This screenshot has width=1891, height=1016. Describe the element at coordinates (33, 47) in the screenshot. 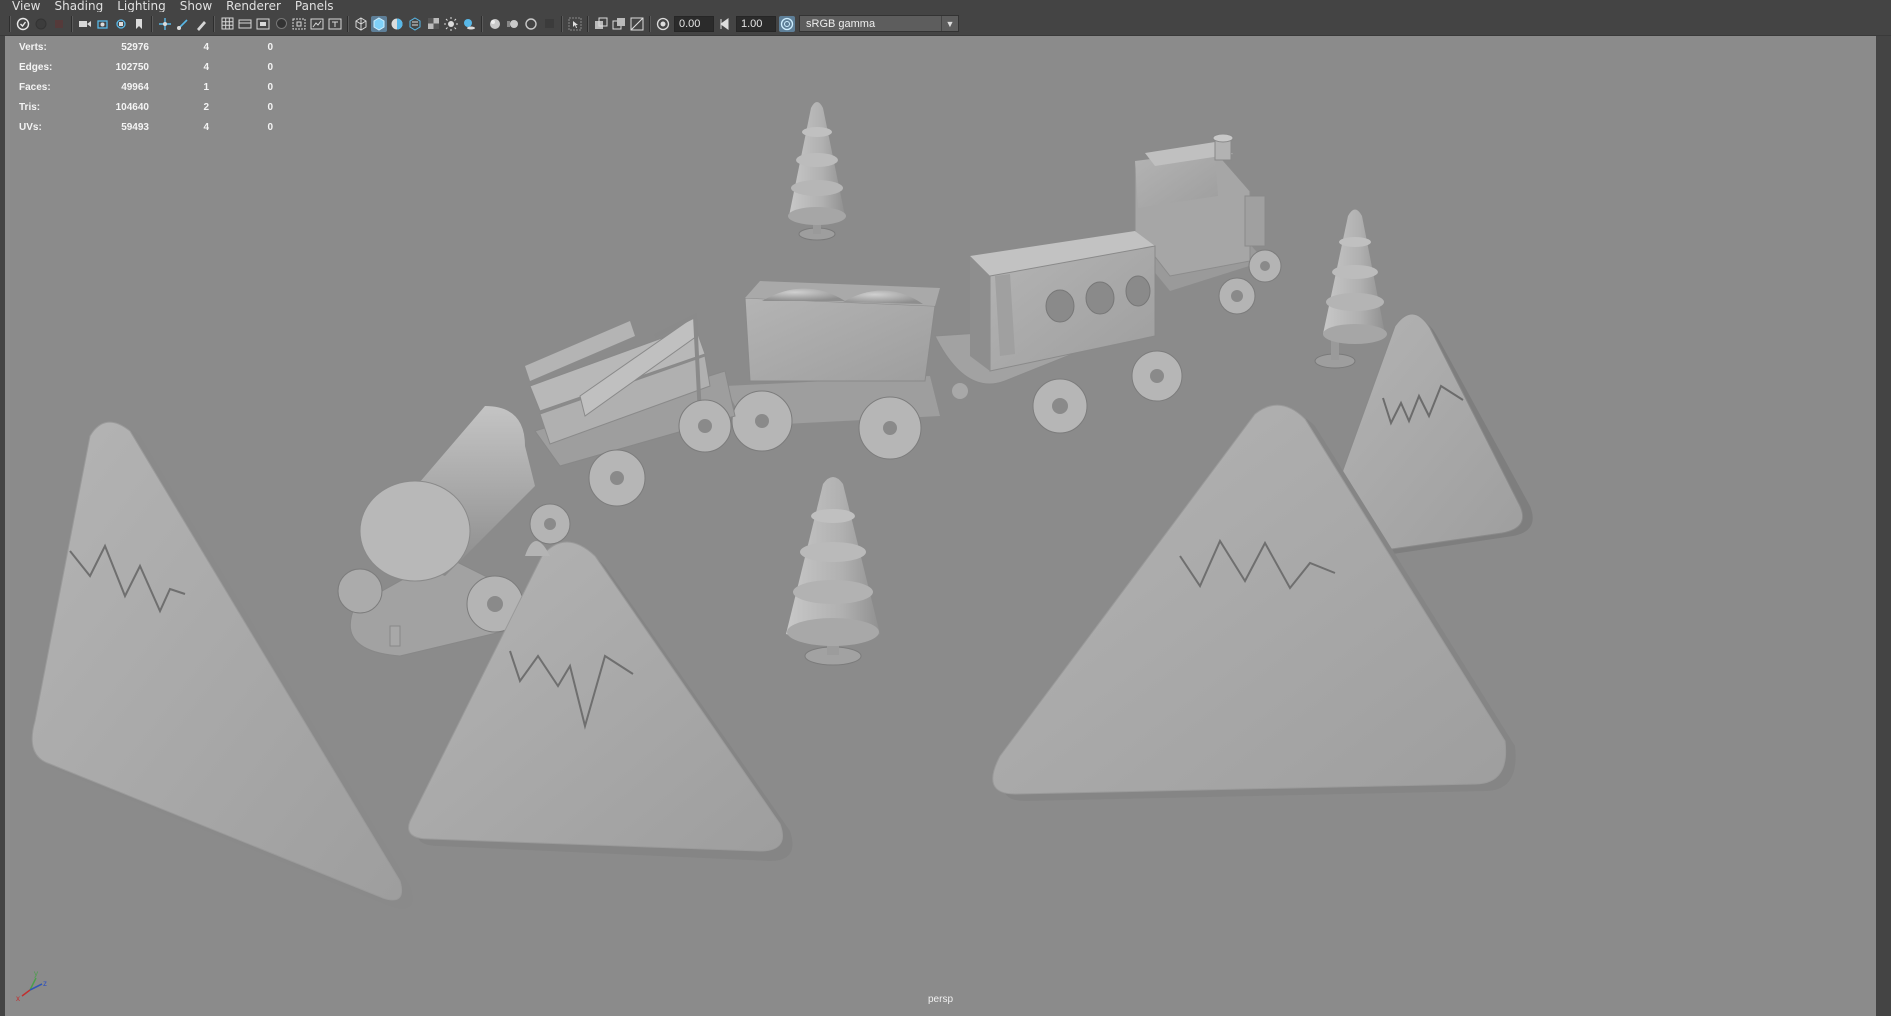

I see `hud-label: Verts:` at that location.